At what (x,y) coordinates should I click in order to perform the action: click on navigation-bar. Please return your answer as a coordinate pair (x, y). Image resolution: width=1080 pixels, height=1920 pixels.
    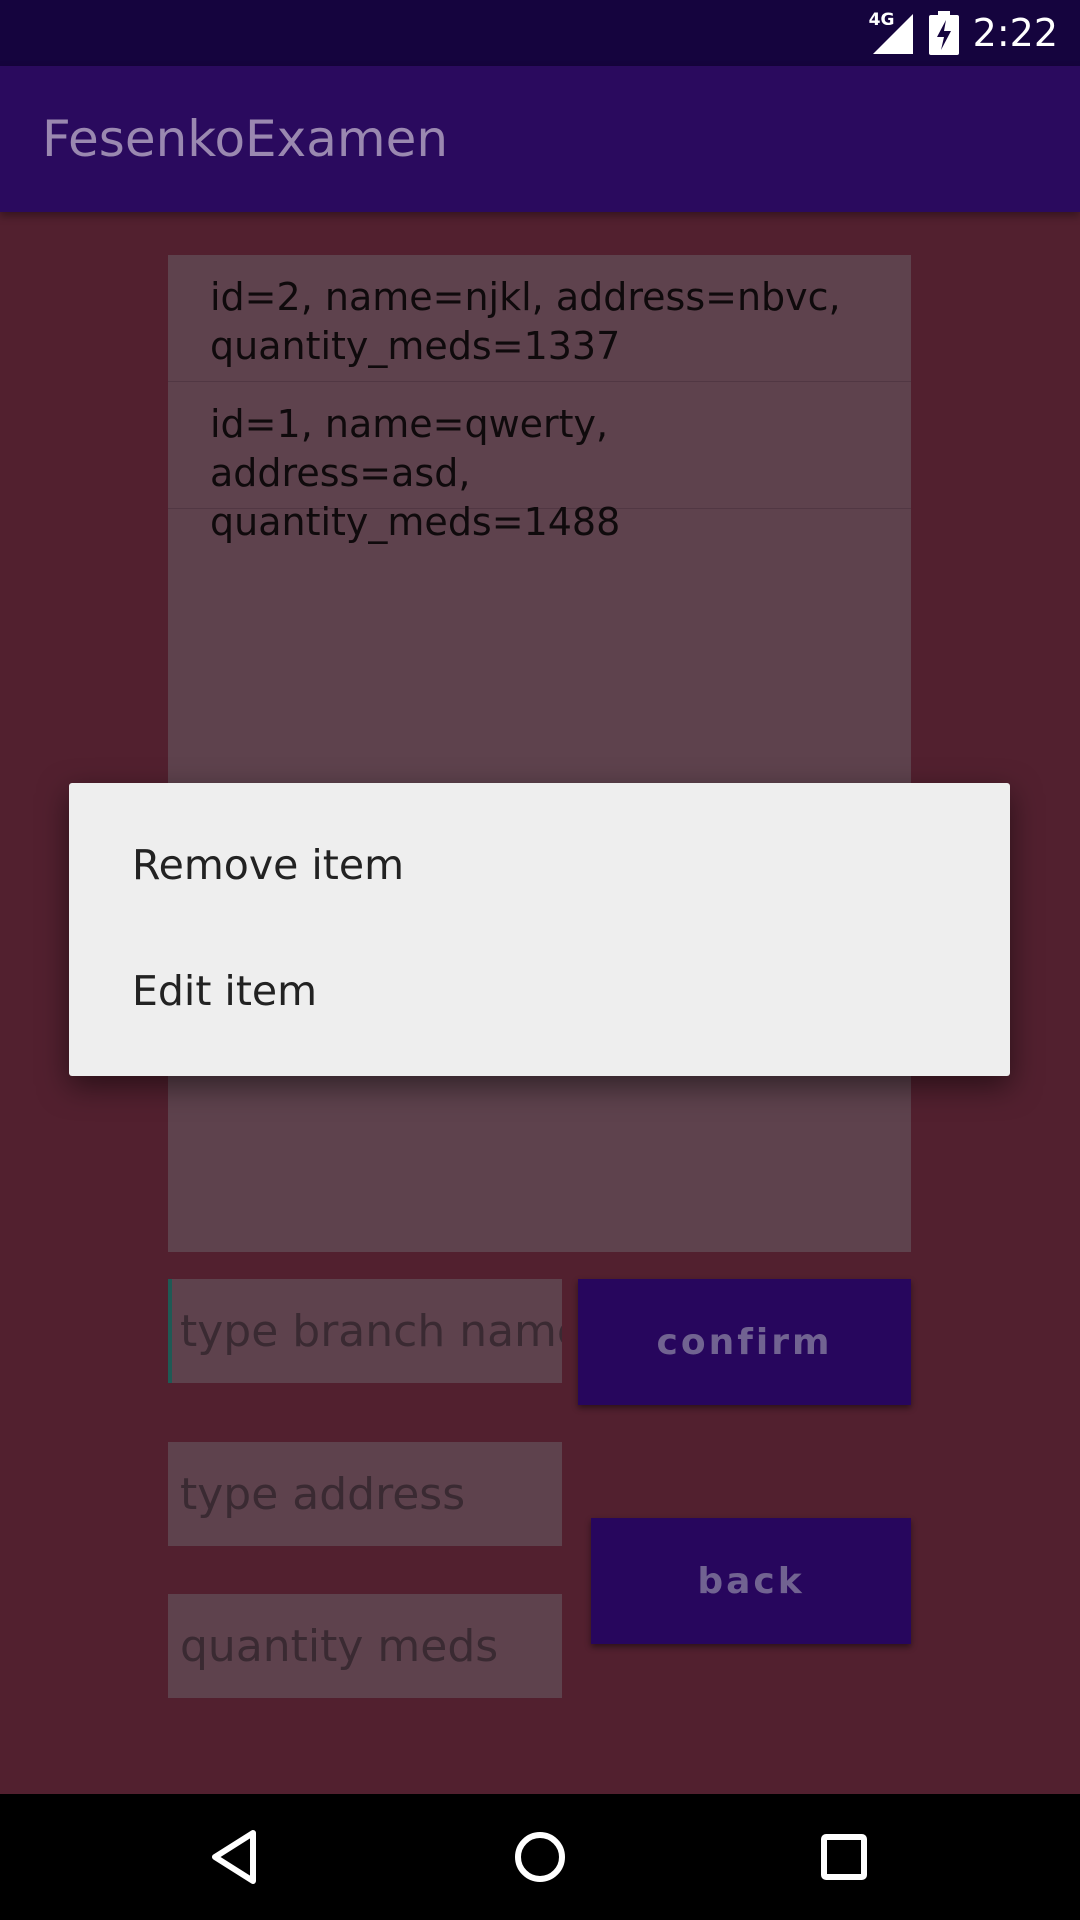
    Looking at the image, I should click on (540, 1857).